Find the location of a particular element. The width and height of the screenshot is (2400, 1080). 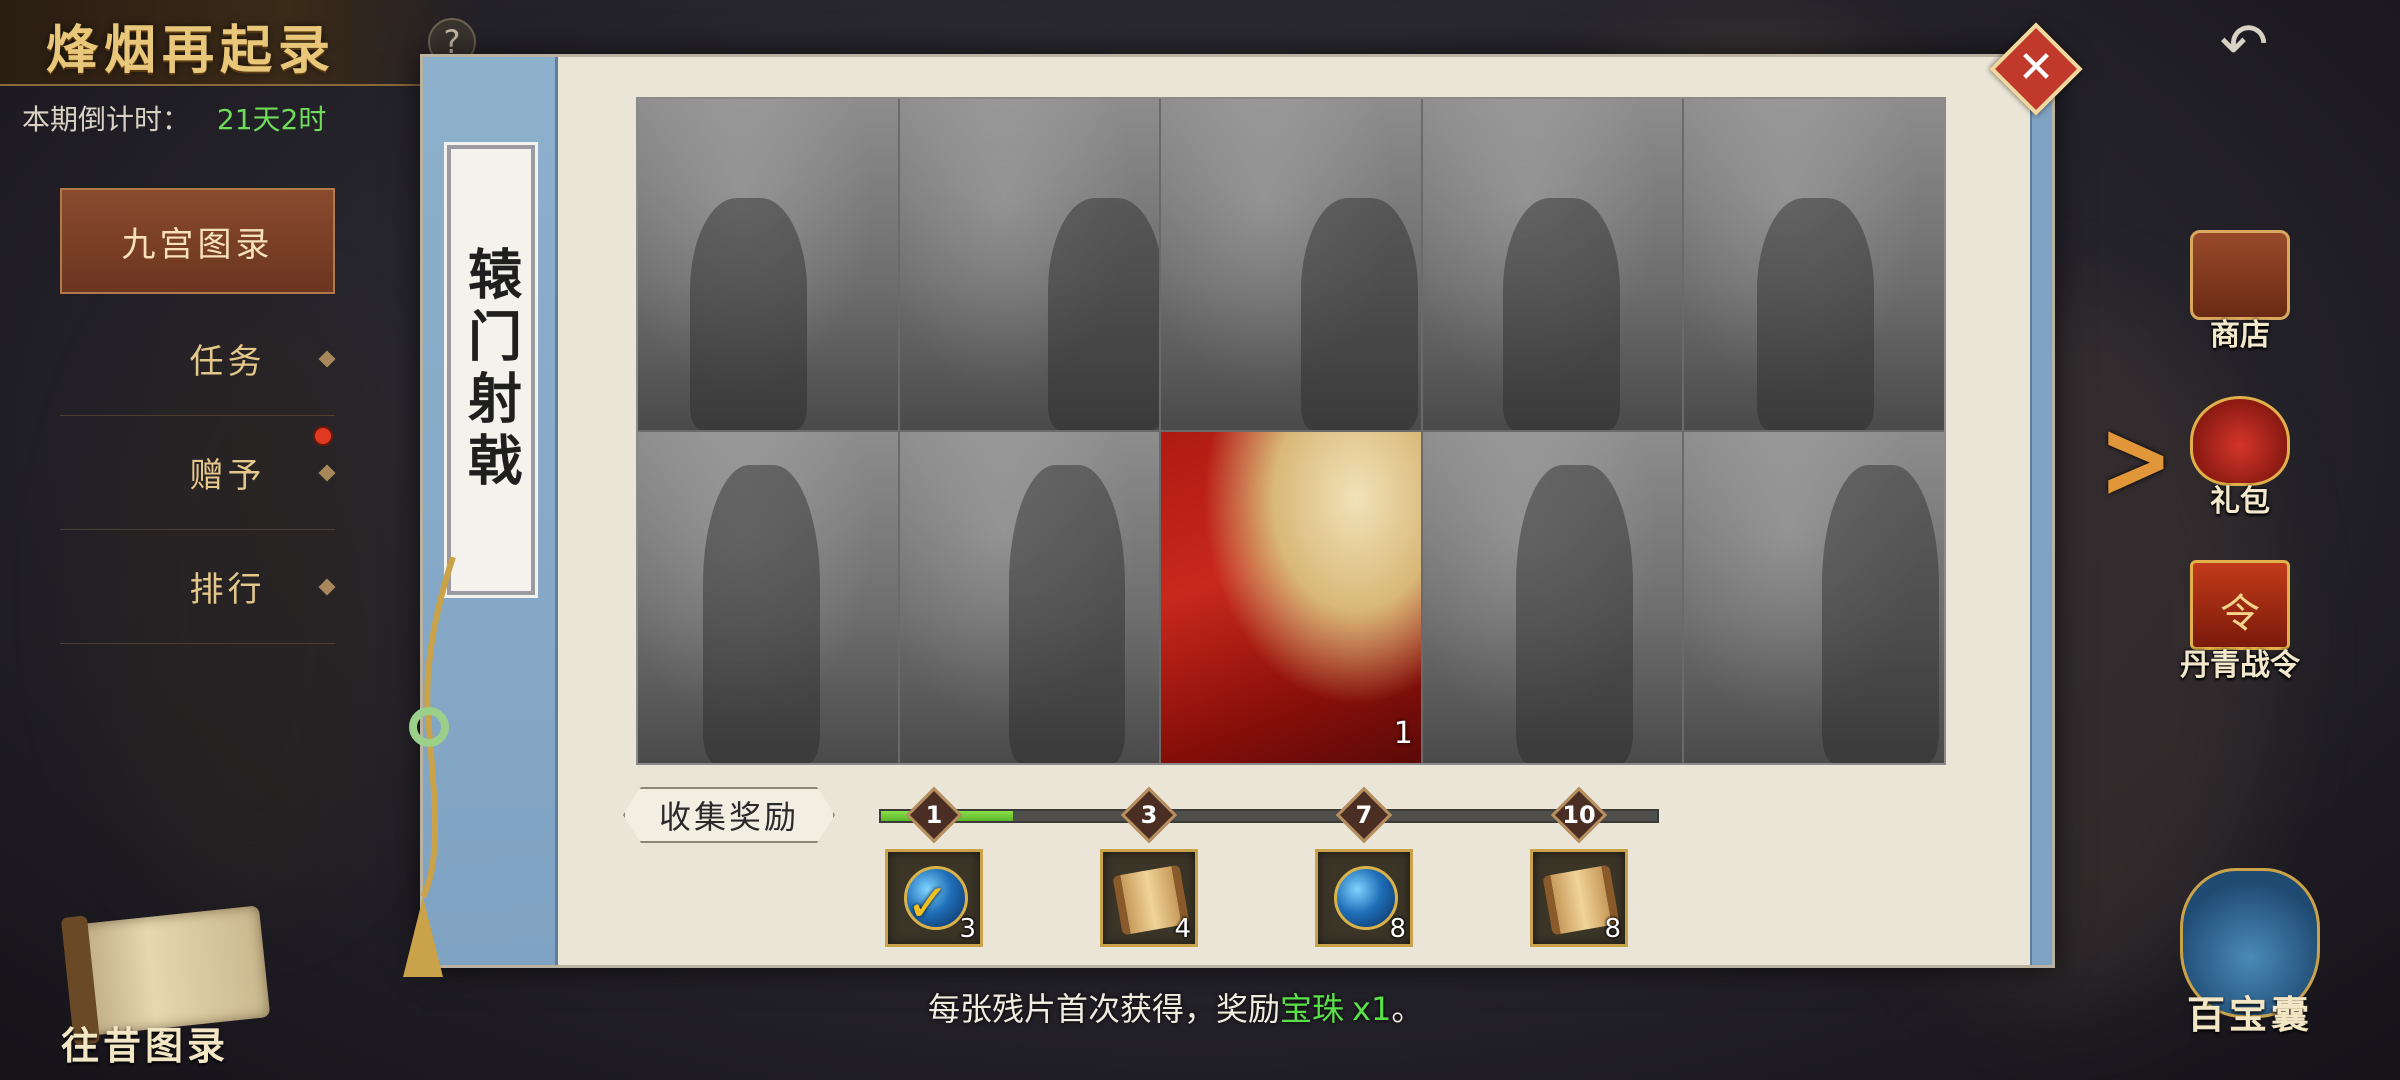

milestone-number: 3 is located at coordinates (1149, 815).